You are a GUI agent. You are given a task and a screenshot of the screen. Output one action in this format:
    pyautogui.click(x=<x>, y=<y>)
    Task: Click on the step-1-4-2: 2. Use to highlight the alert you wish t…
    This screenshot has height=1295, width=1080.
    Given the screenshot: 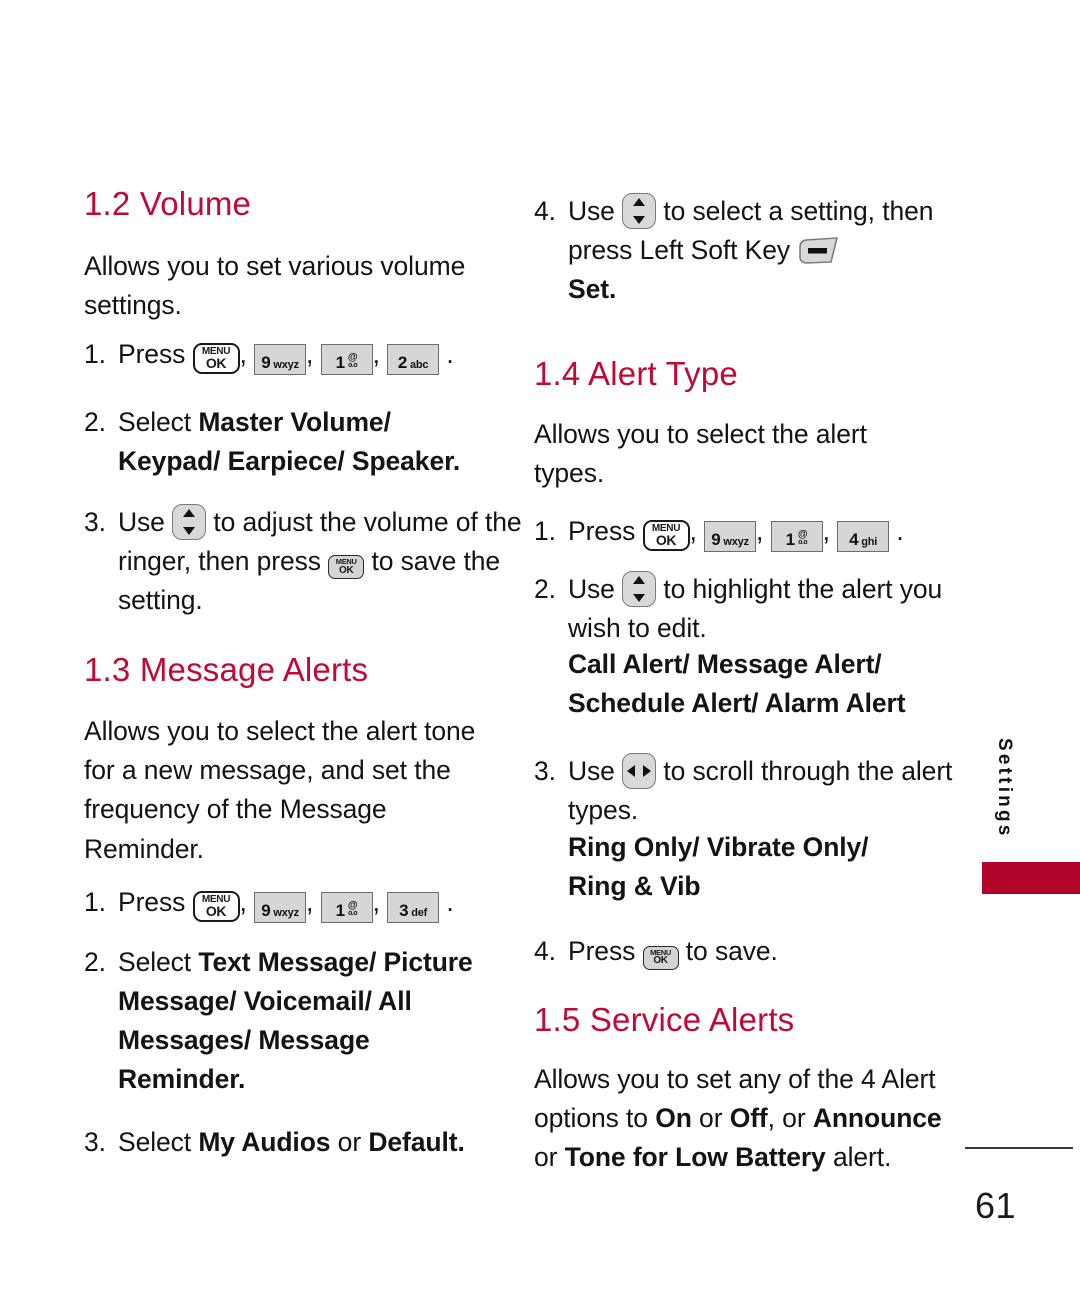 What is the action you would take?
    pyautogui.click(x=761, y=609)
    